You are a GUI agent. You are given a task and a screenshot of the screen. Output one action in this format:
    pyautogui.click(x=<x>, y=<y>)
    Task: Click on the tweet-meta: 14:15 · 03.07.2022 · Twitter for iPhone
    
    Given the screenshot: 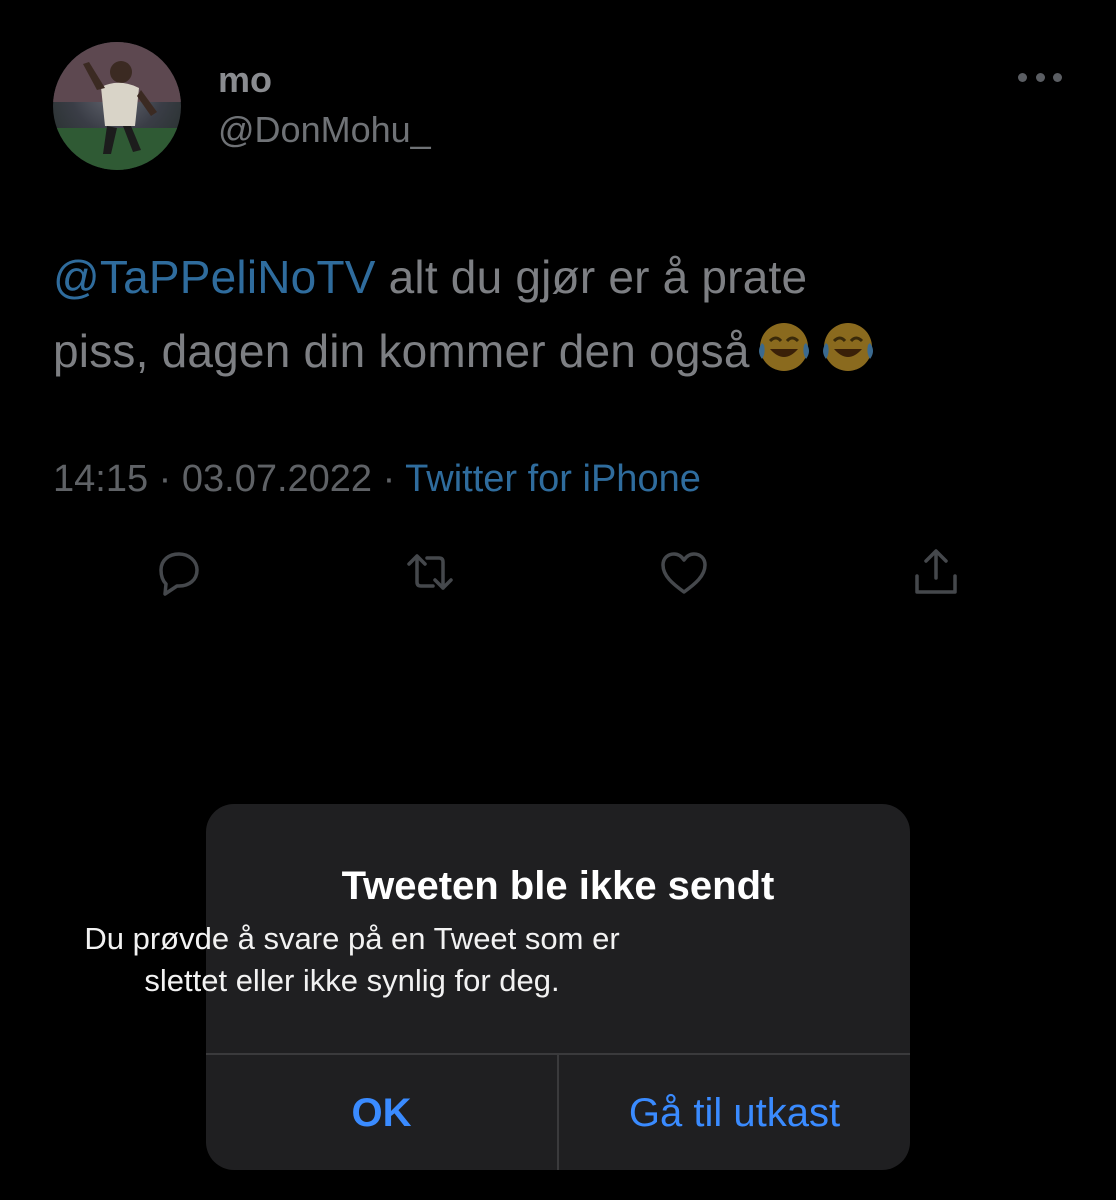 What is the action you would take?
    pyautogui.click(x=377, y=479)
    